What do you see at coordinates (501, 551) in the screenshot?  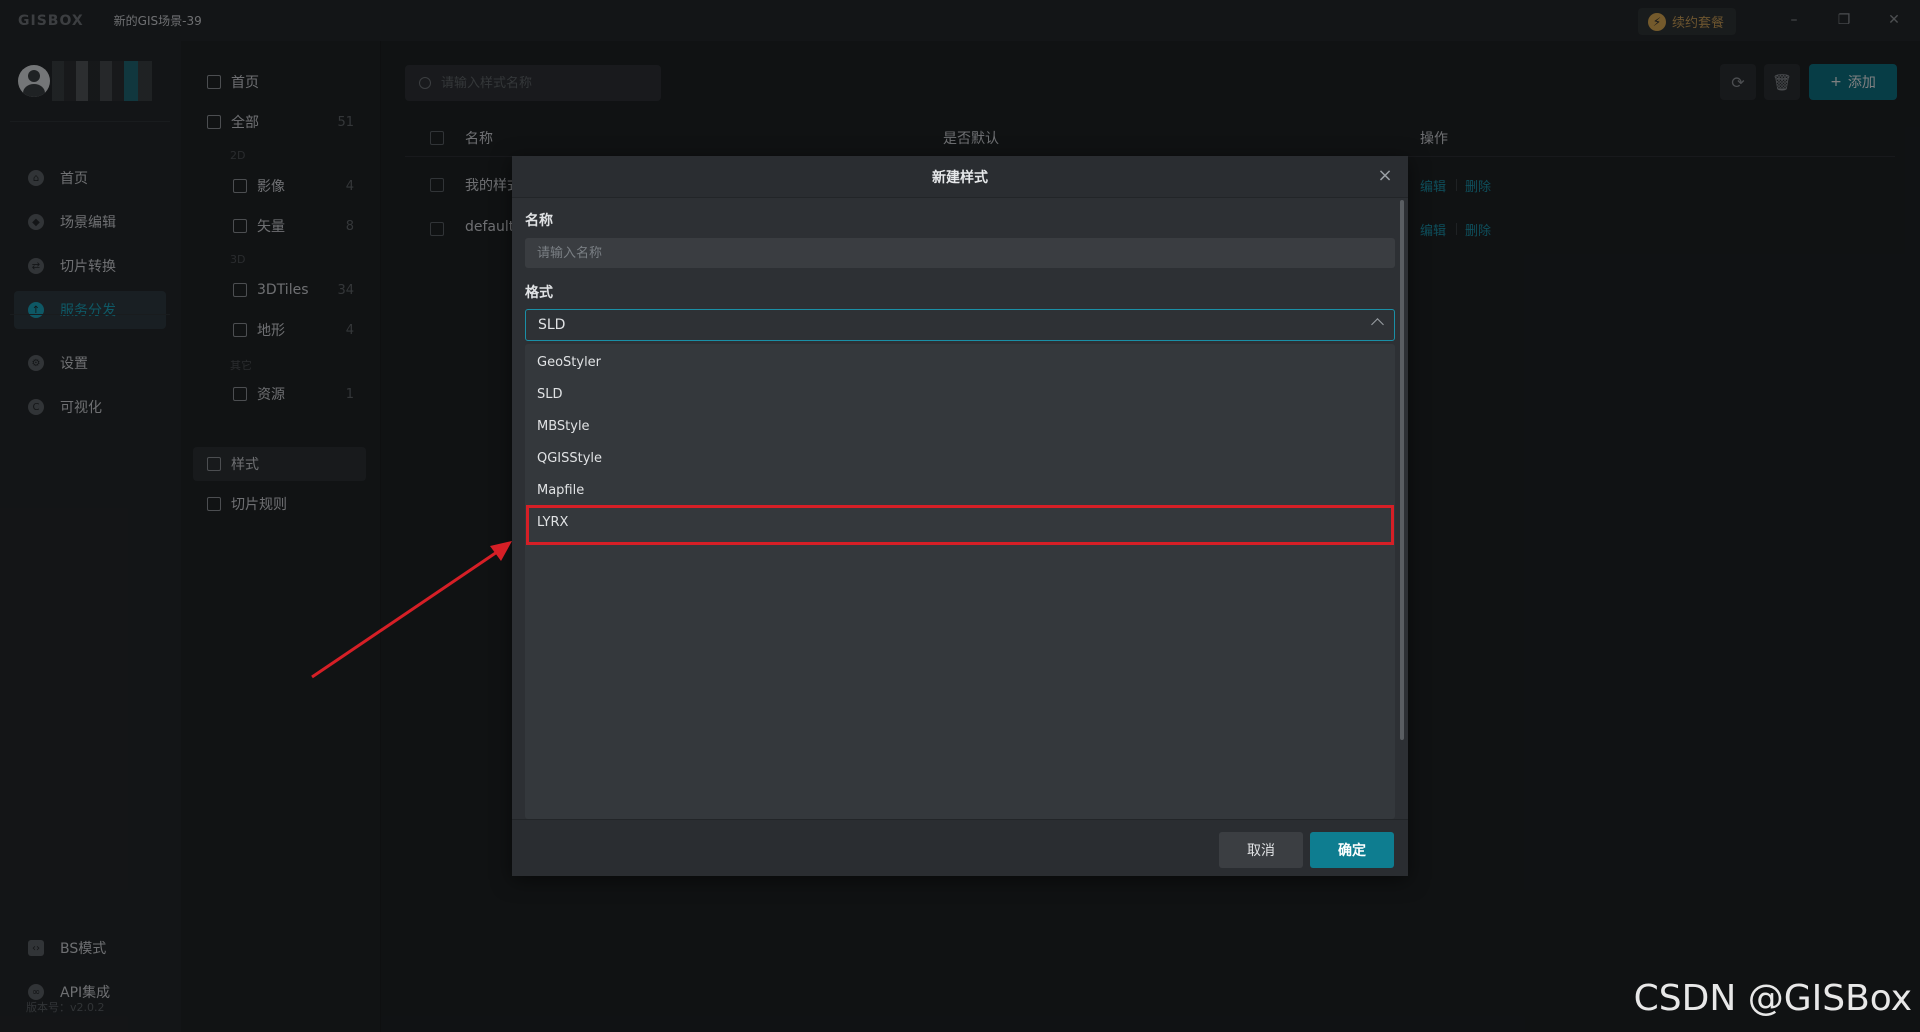 I see `arrow-head` at bounding box center [501, 551].